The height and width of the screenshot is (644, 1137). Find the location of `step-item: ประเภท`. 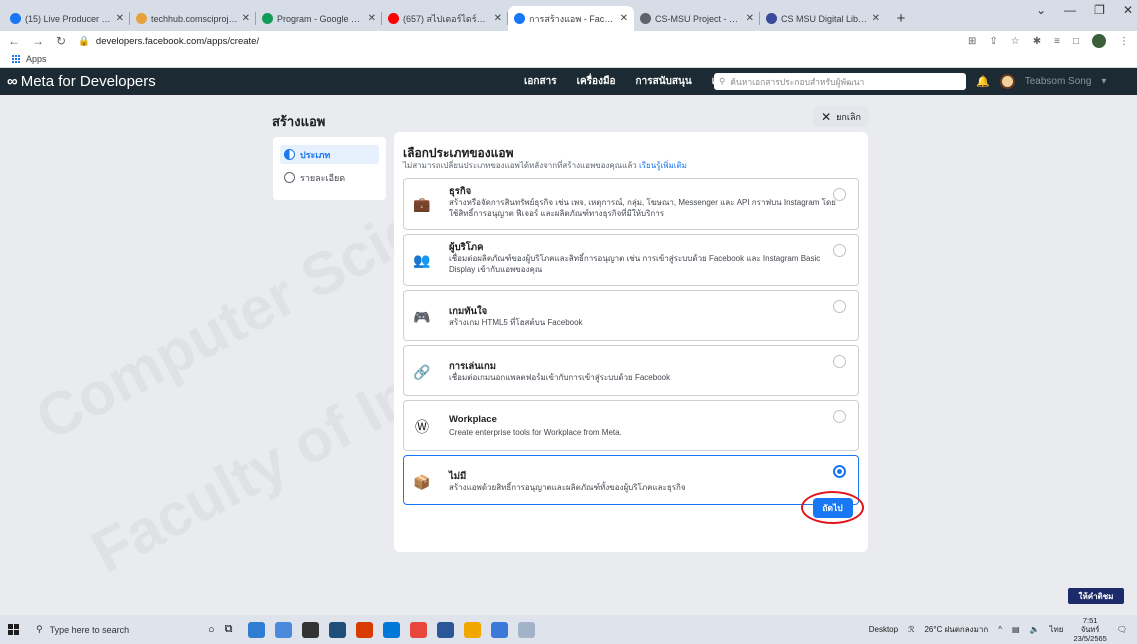

step-item: ประเภท is located at coordinates (329, 154).